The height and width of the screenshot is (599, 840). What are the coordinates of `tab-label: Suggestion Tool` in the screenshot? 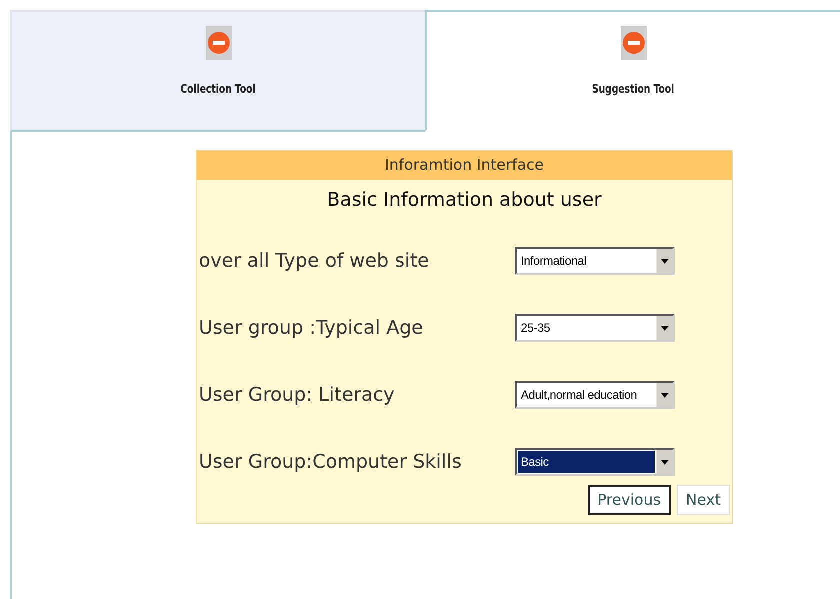 It's located at (633, 89).